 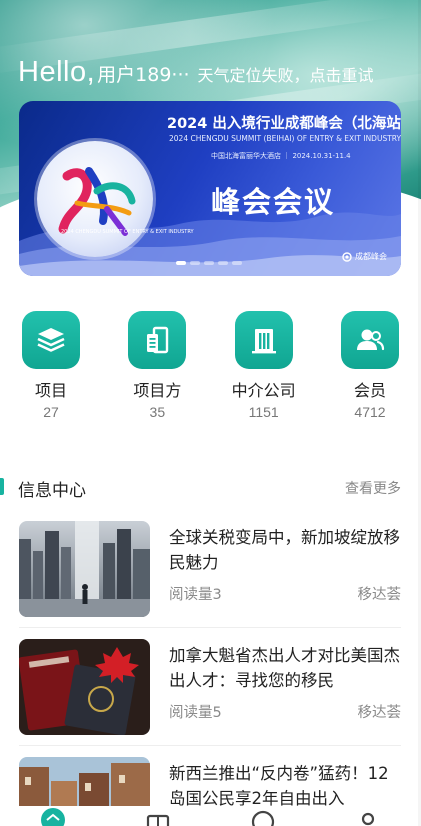 I want to click on category-label: 项目, so click(x=50, y=390).